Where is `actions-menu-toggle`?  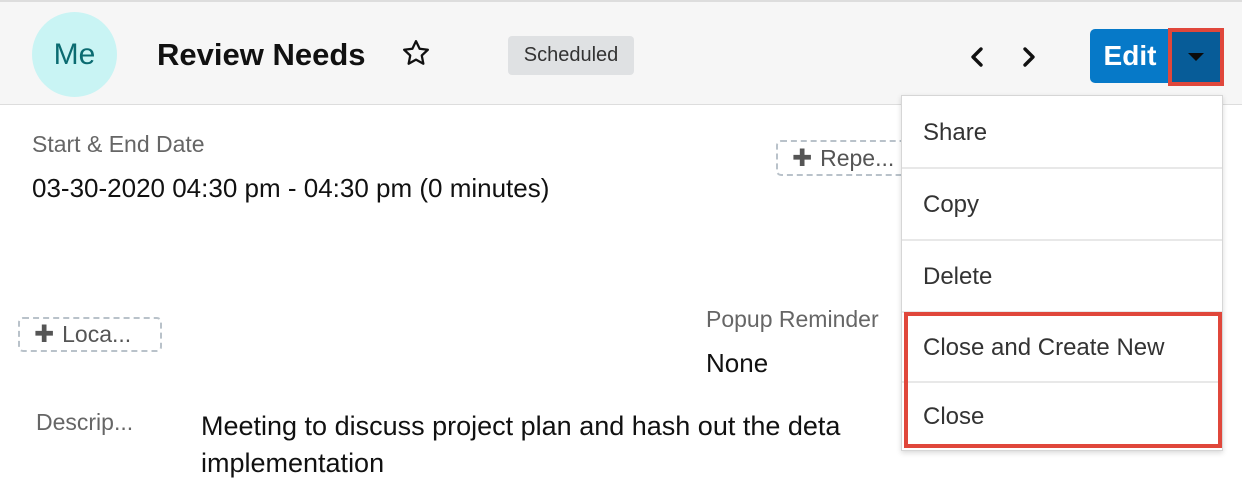 actions-menu-toggle is located at coordinates (1196, 57).